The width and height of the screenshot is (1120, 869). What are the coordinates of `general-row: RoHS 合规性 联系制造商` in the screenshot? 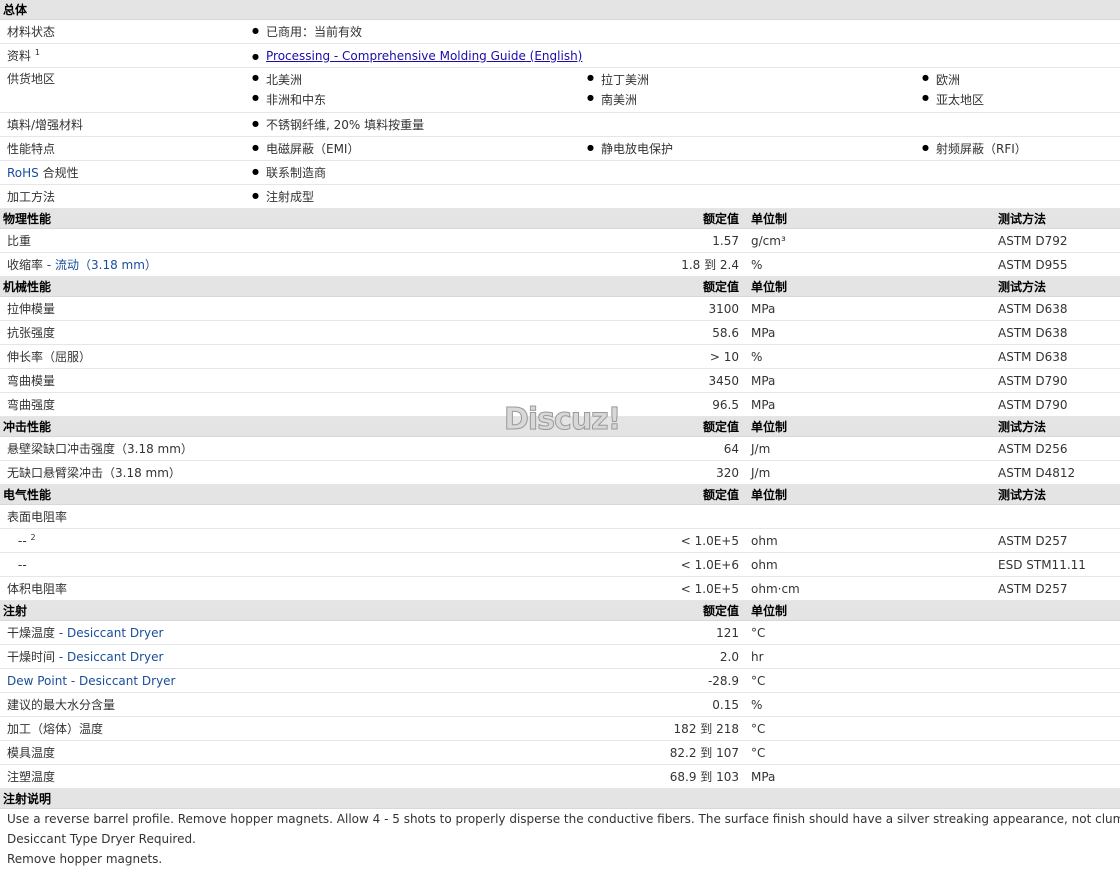 It's located at (560, 172).